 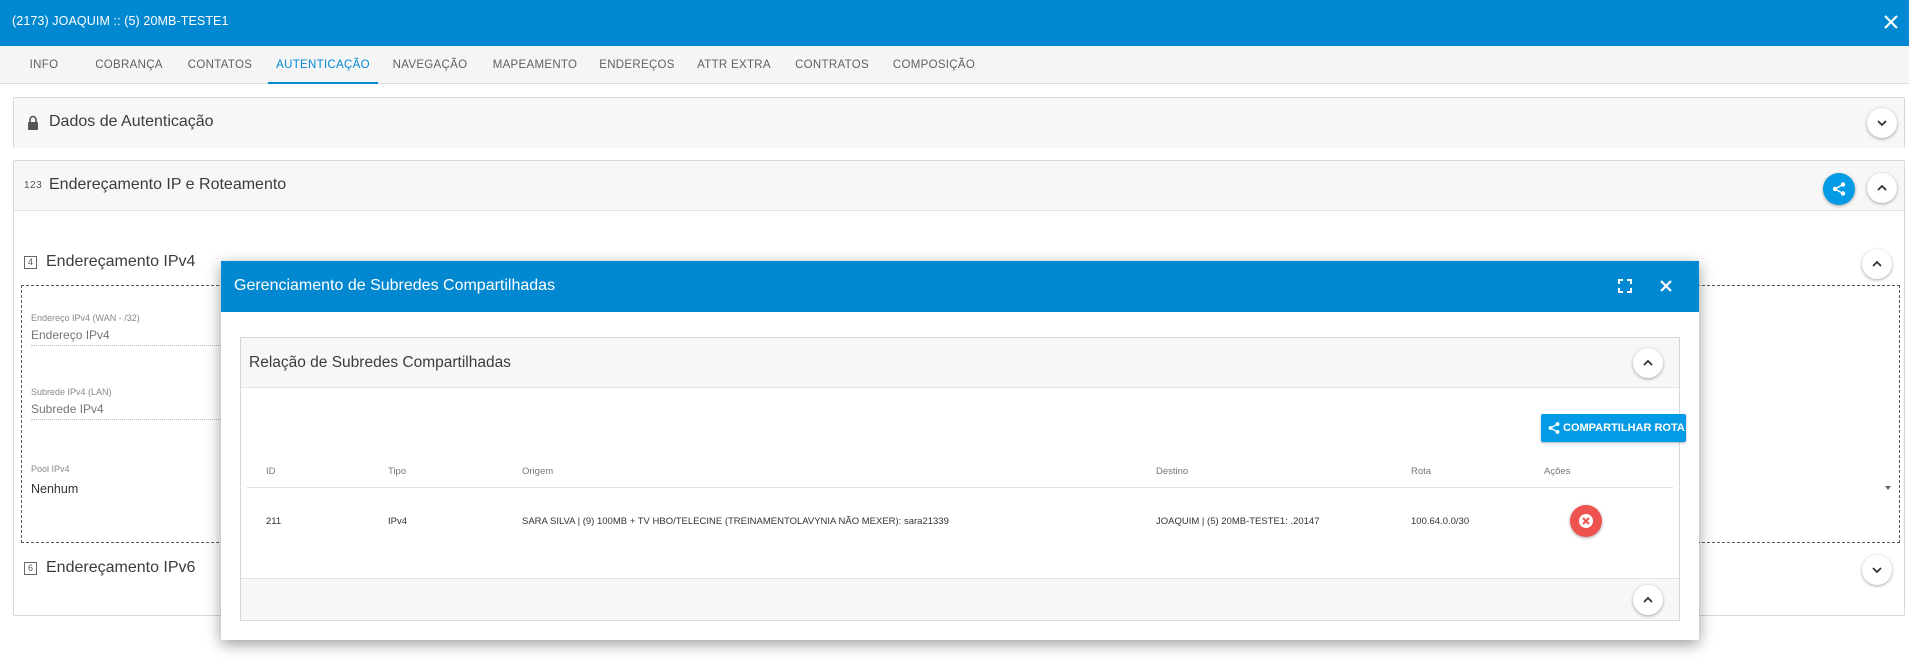 What do you see at coordinates (538, 471) in the screenshot?
I see `column-header-origem: Origem` at bounding box center [538, 471].